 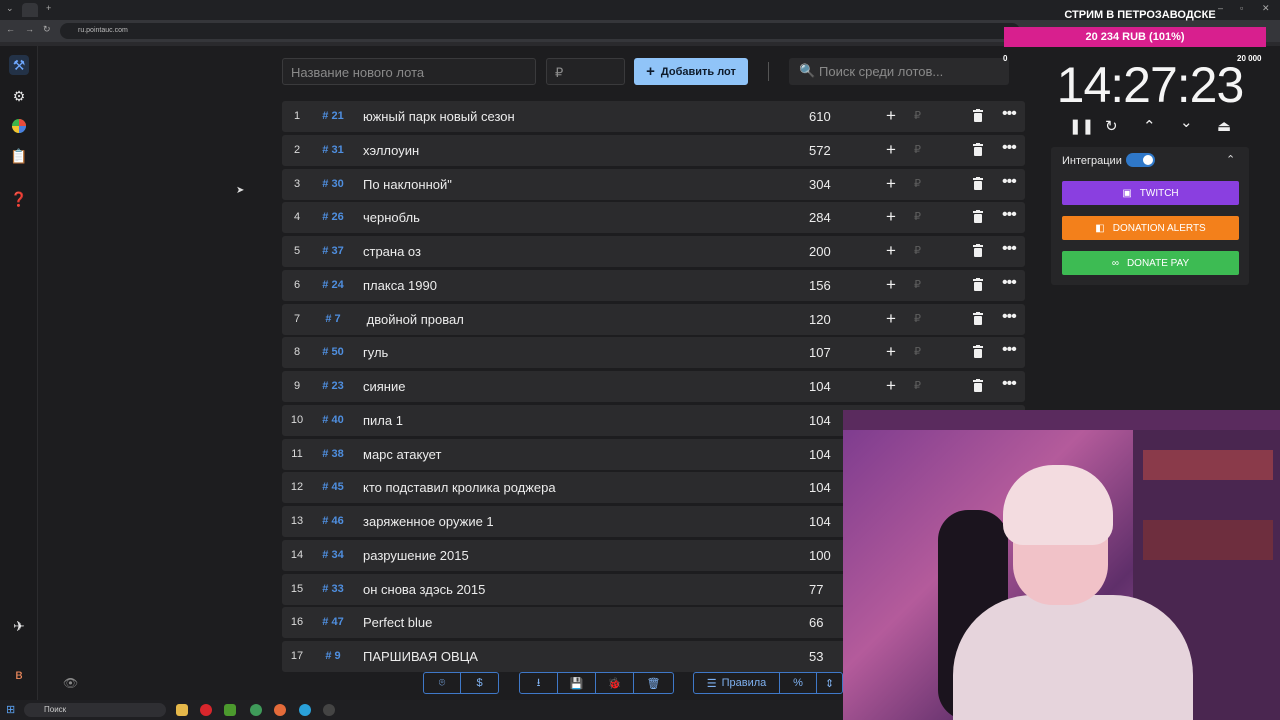 What do you see at coordinates (1111, 126) in the screenshot?
I see `reset-timer-icon: ↻` at bounding box center [1111, 126].